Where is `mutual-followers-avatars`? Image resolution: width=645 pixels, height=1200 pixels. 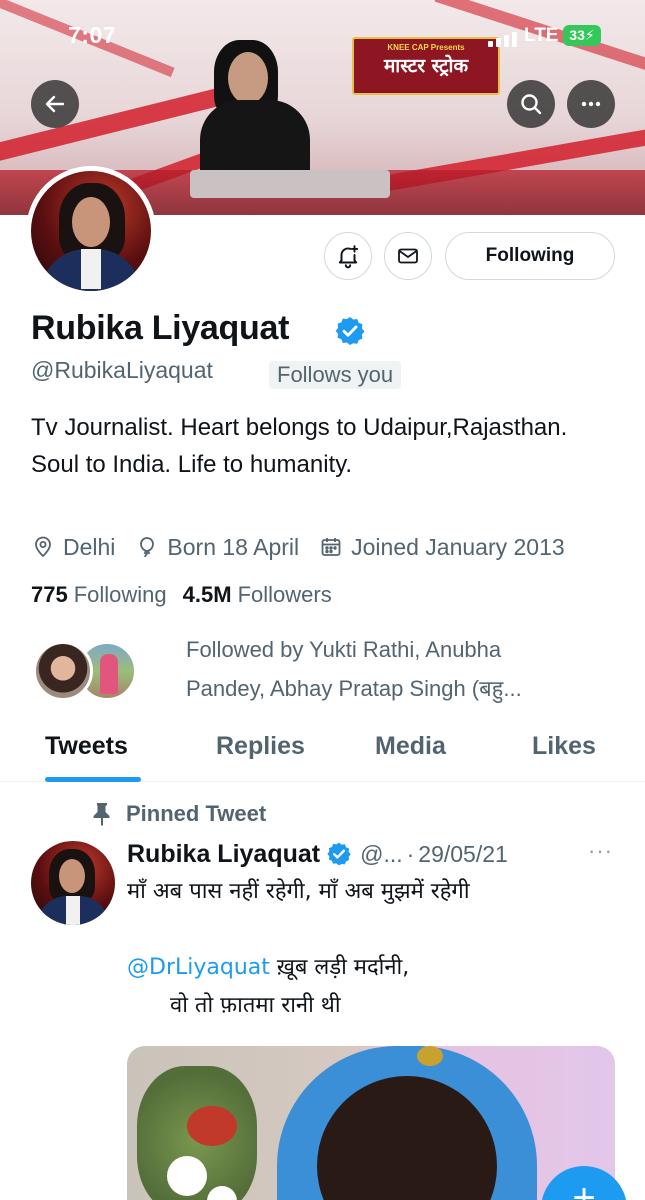 mutual-followers-avatars is located at coordinates (85, 671).